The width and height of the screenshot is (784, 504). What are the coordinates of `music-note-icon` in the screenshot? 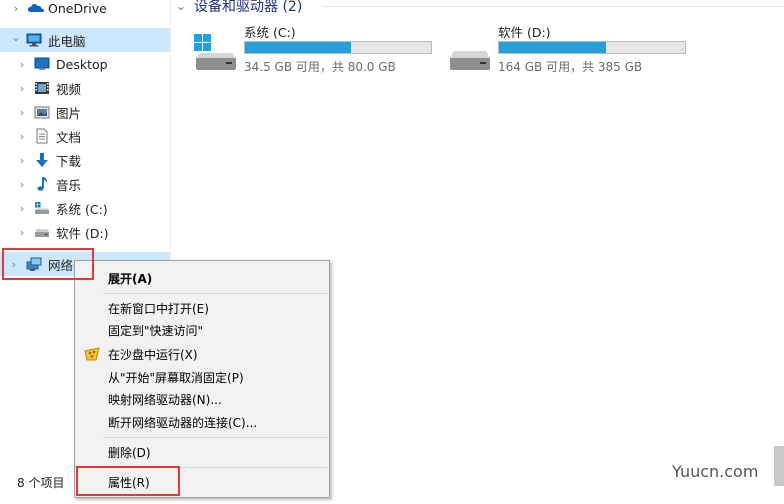 It's located at (42, 184).